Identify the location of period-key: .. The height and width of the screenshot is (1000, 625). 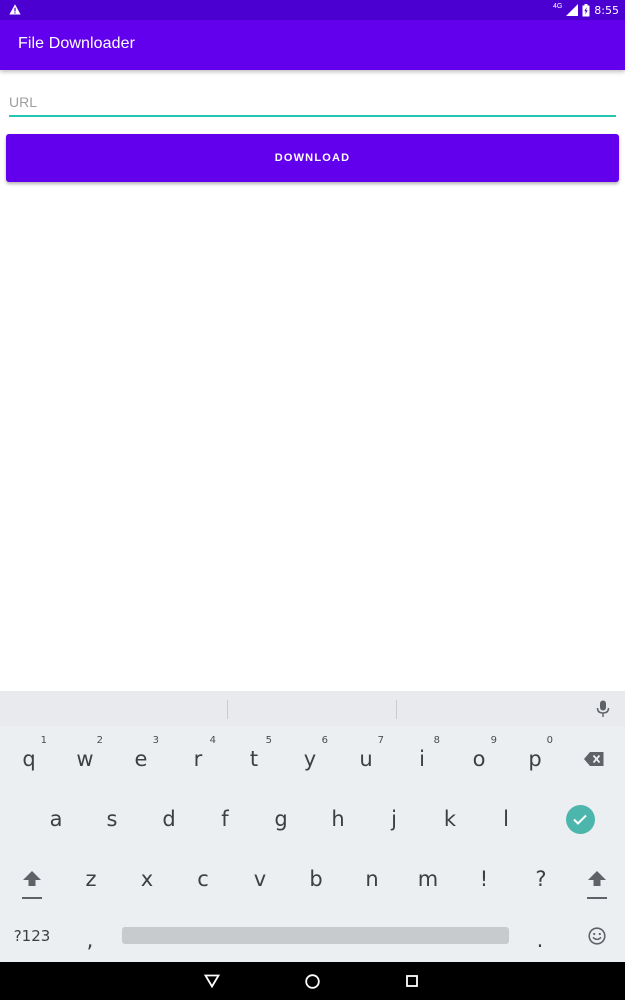
(540, 936).